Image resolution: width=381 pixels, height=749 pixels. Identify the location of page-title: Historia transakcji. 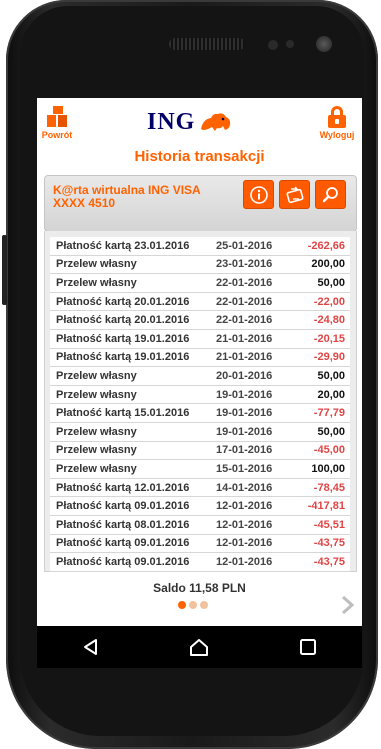
(199, 156).